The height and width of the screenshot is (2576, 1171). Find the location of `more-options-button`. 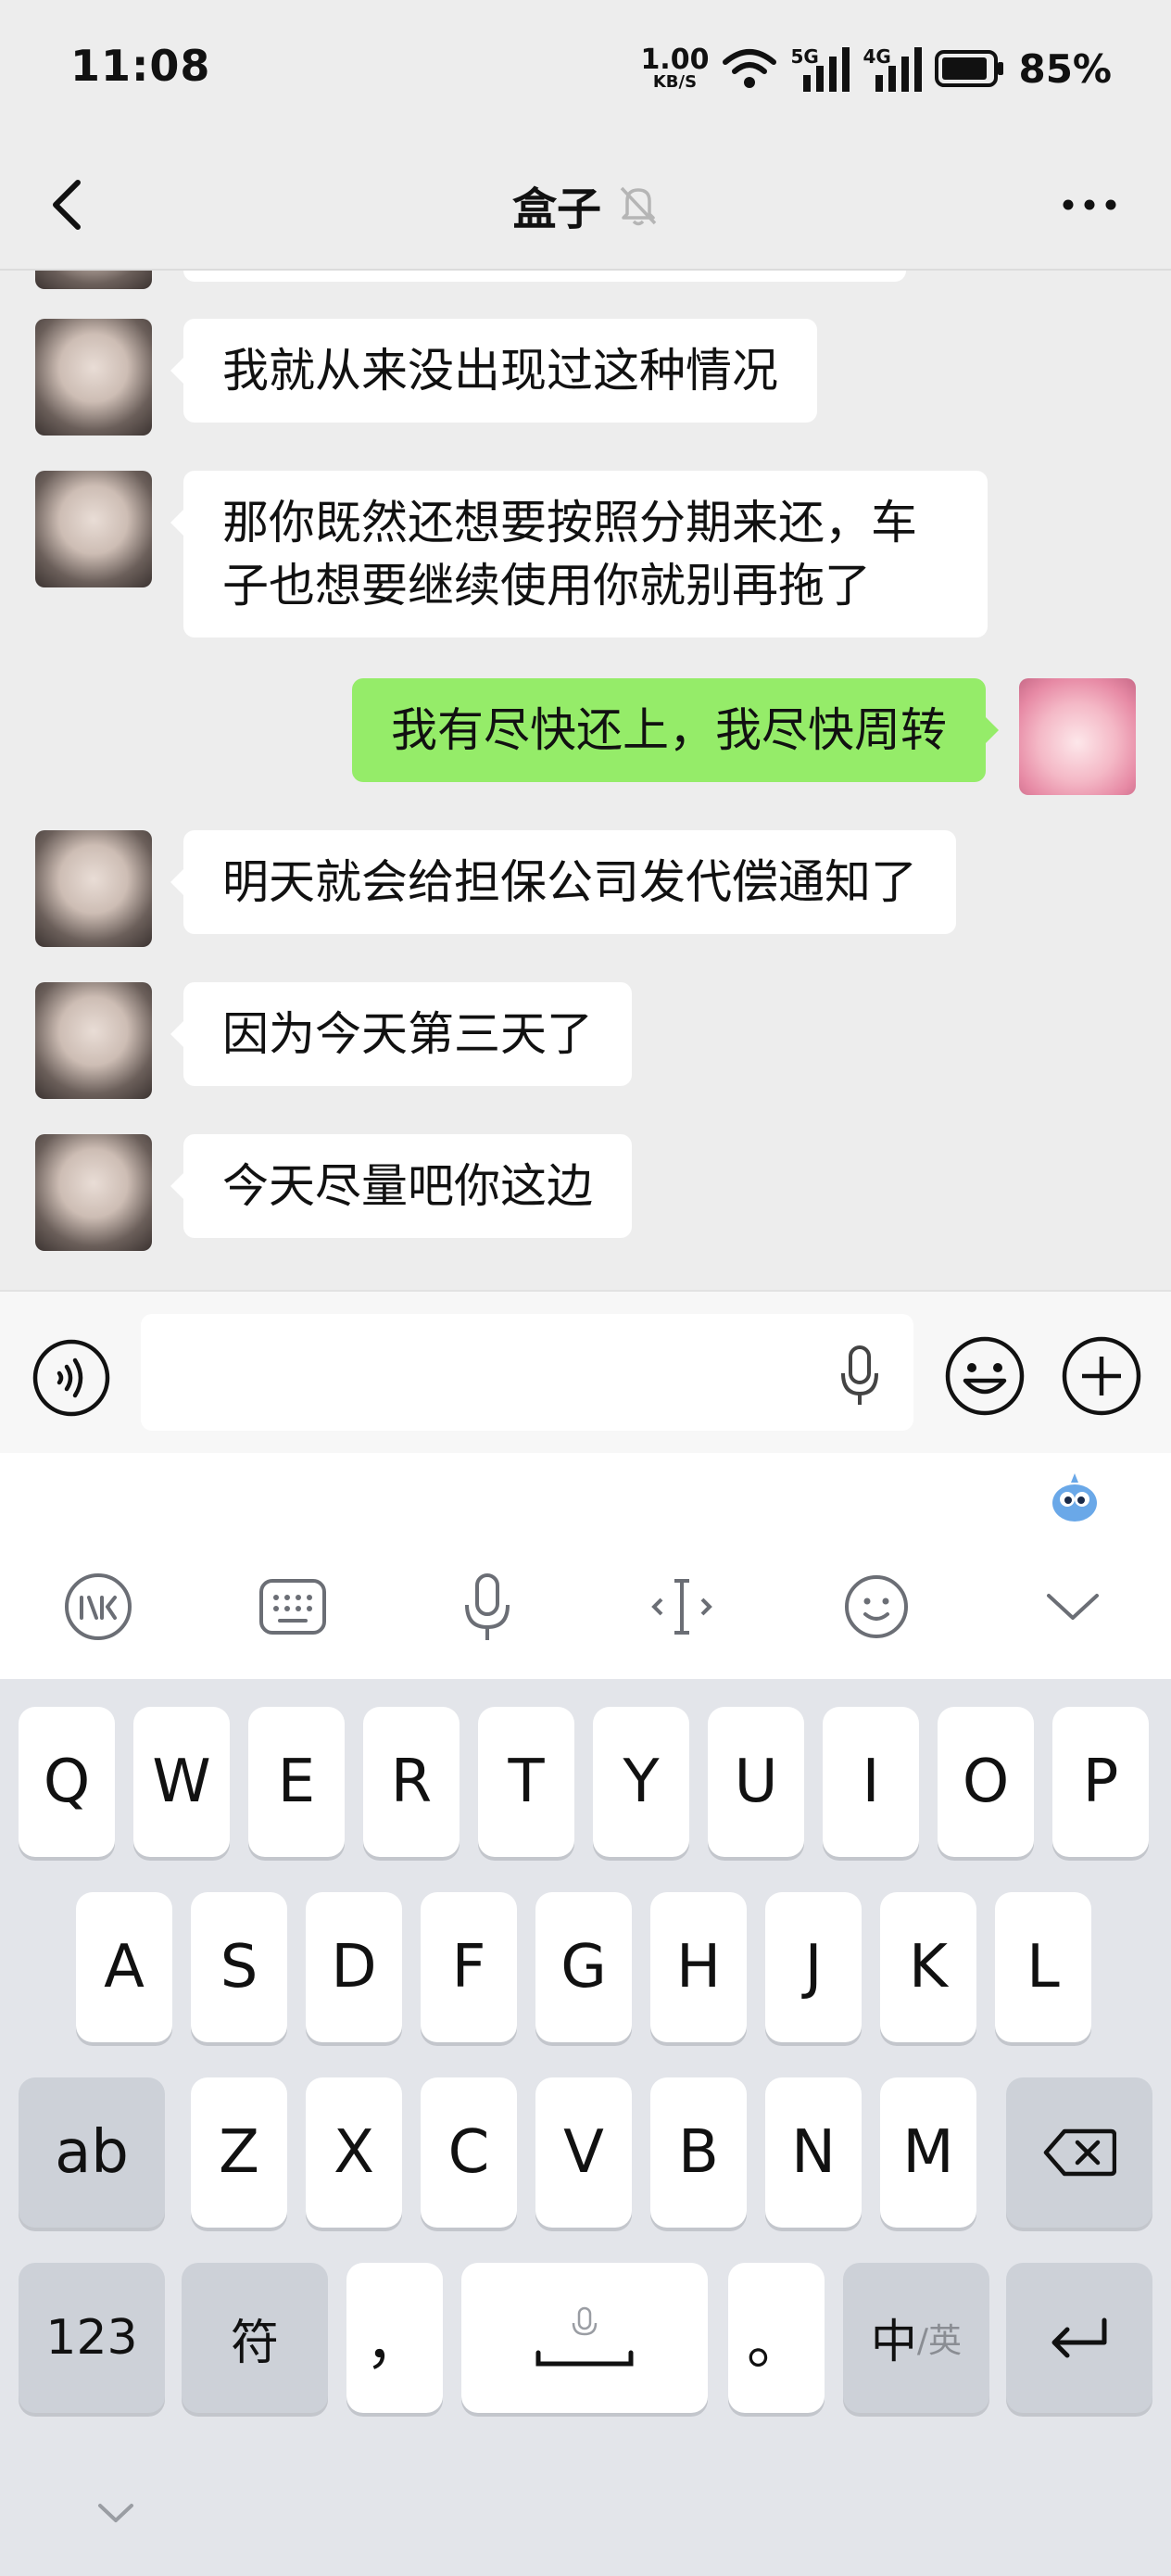

more-options-button is located at coordinates (1090, 205).